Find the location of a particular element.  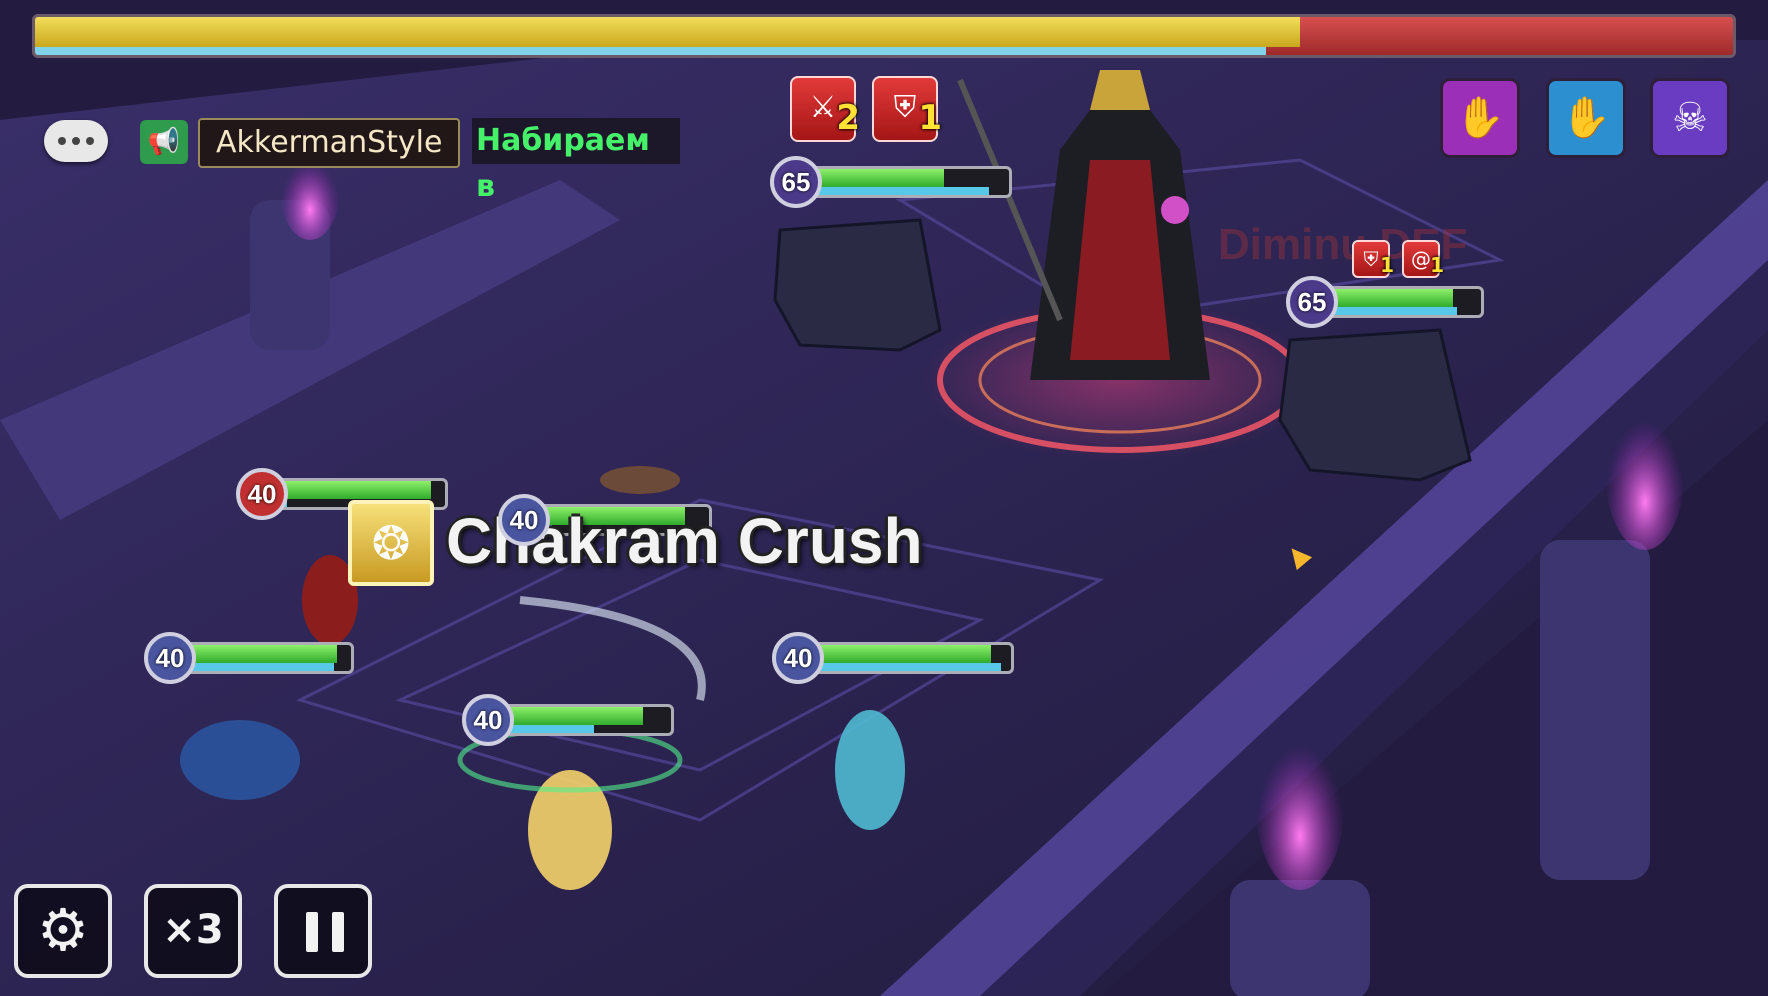

boss-hp-fill is located at coordinates (667, 32).